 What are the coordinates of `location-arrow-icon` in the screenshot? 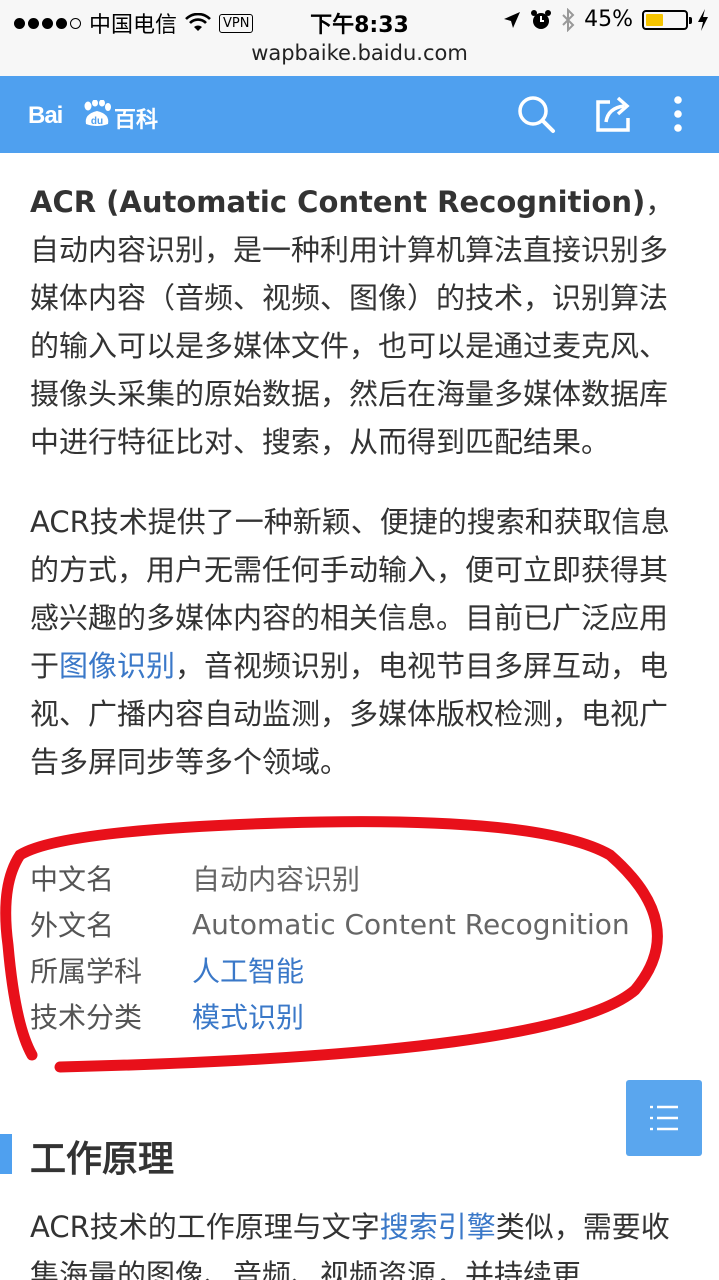 It's located at (512, 19).